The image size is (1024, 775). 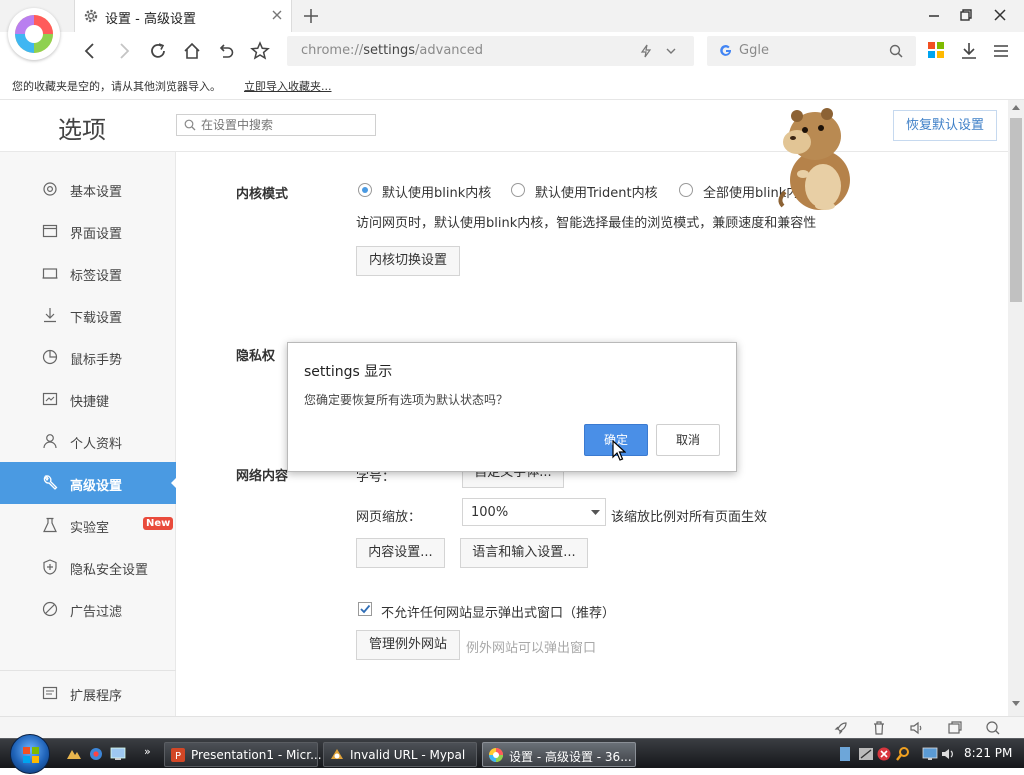 What do you see at coordinates (930, 754) in the screenshot?
I see `tray-display-icon` at bounding box center [930, 754].